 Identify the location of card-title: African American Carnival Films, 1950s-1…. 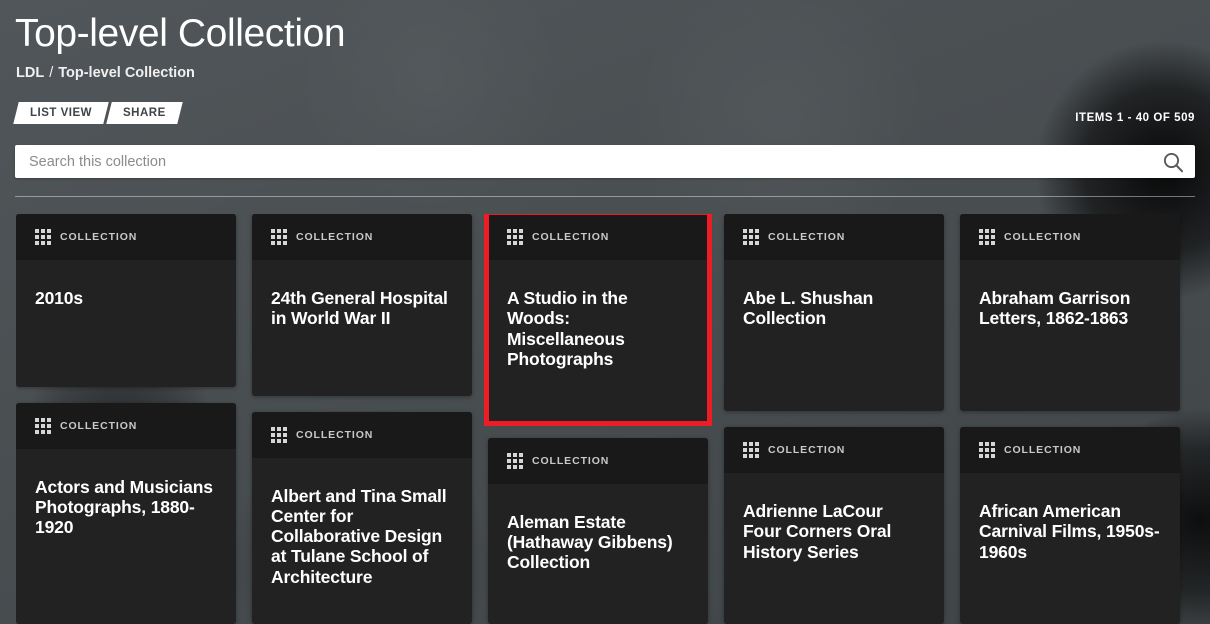
(1069, 531).